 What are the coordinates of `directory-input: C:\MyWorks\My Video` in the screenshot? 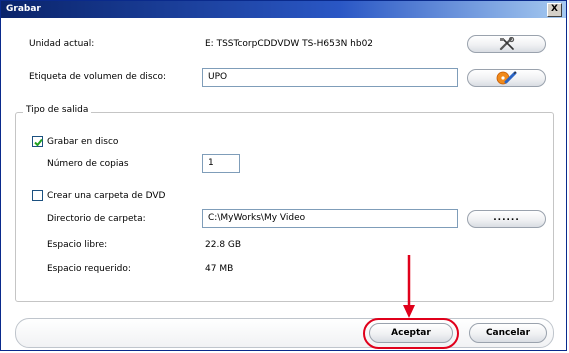 It's located at (330, 218).